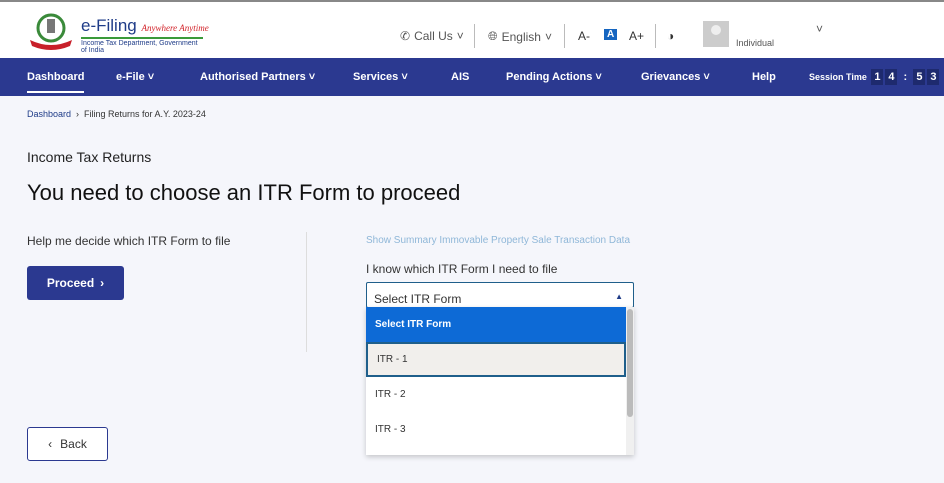 This screenshot has width=944, height=483. What do you see at coordinates (70, 283) in the screenshot?
I see `proceed-label: Proceed` at bounding box center [70, 283].